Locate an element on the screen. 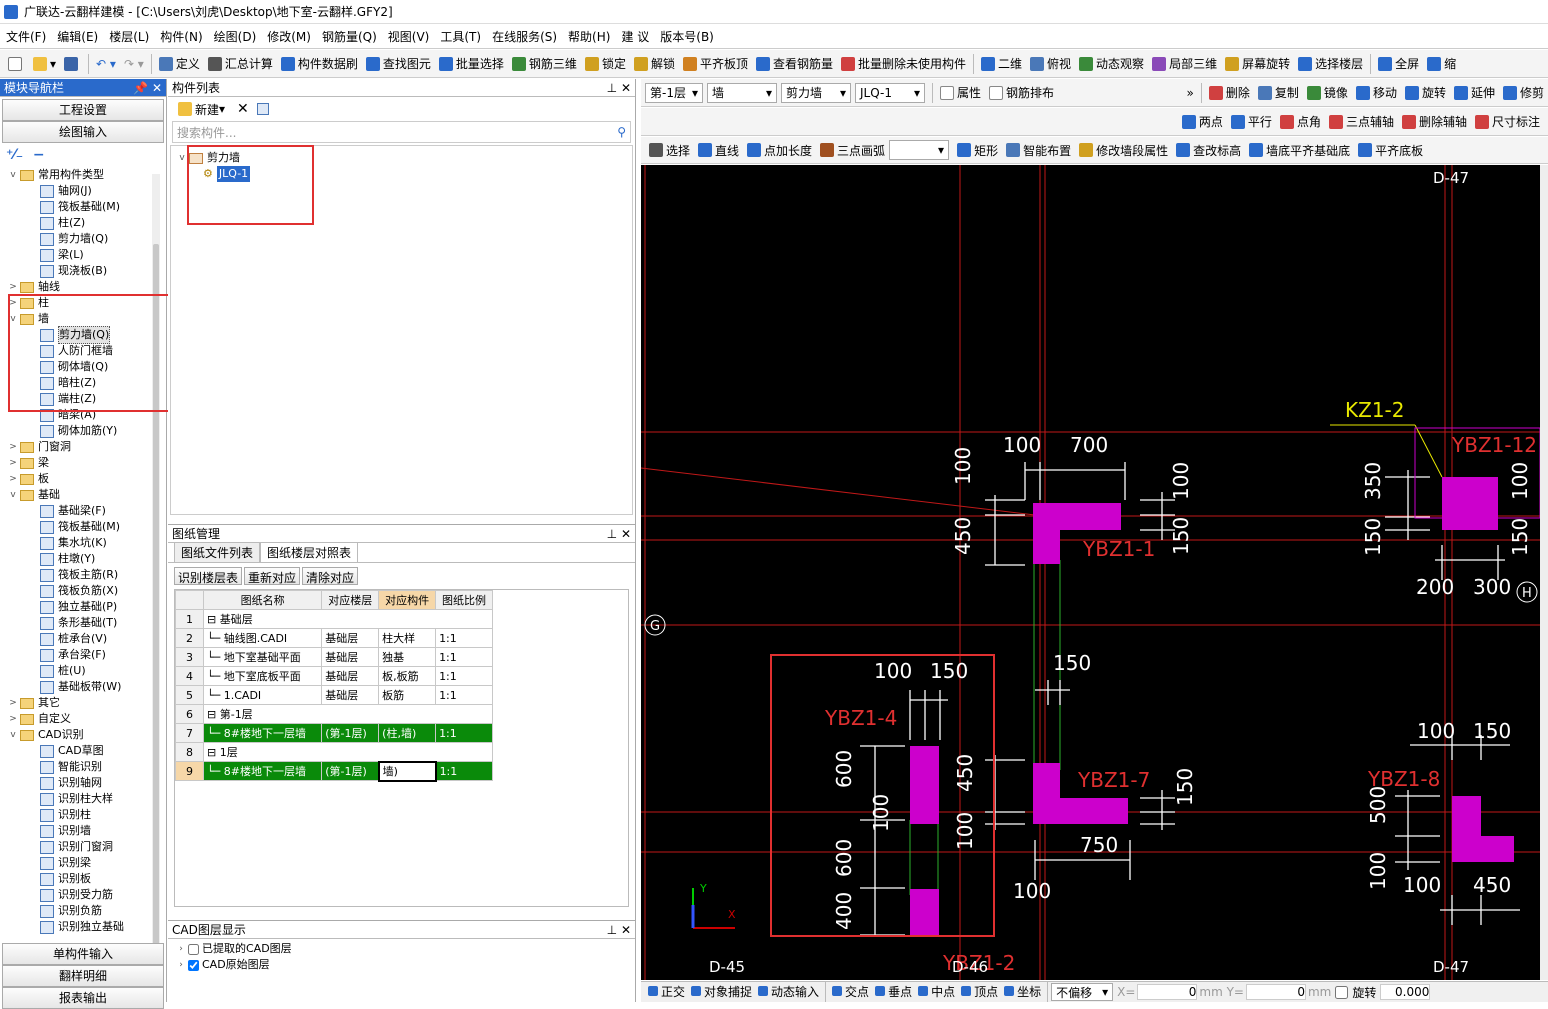 This screenshot has height=1009, width=1548. cell-name: └─ 地下室基础平面 is located at coordinates (262, 657).